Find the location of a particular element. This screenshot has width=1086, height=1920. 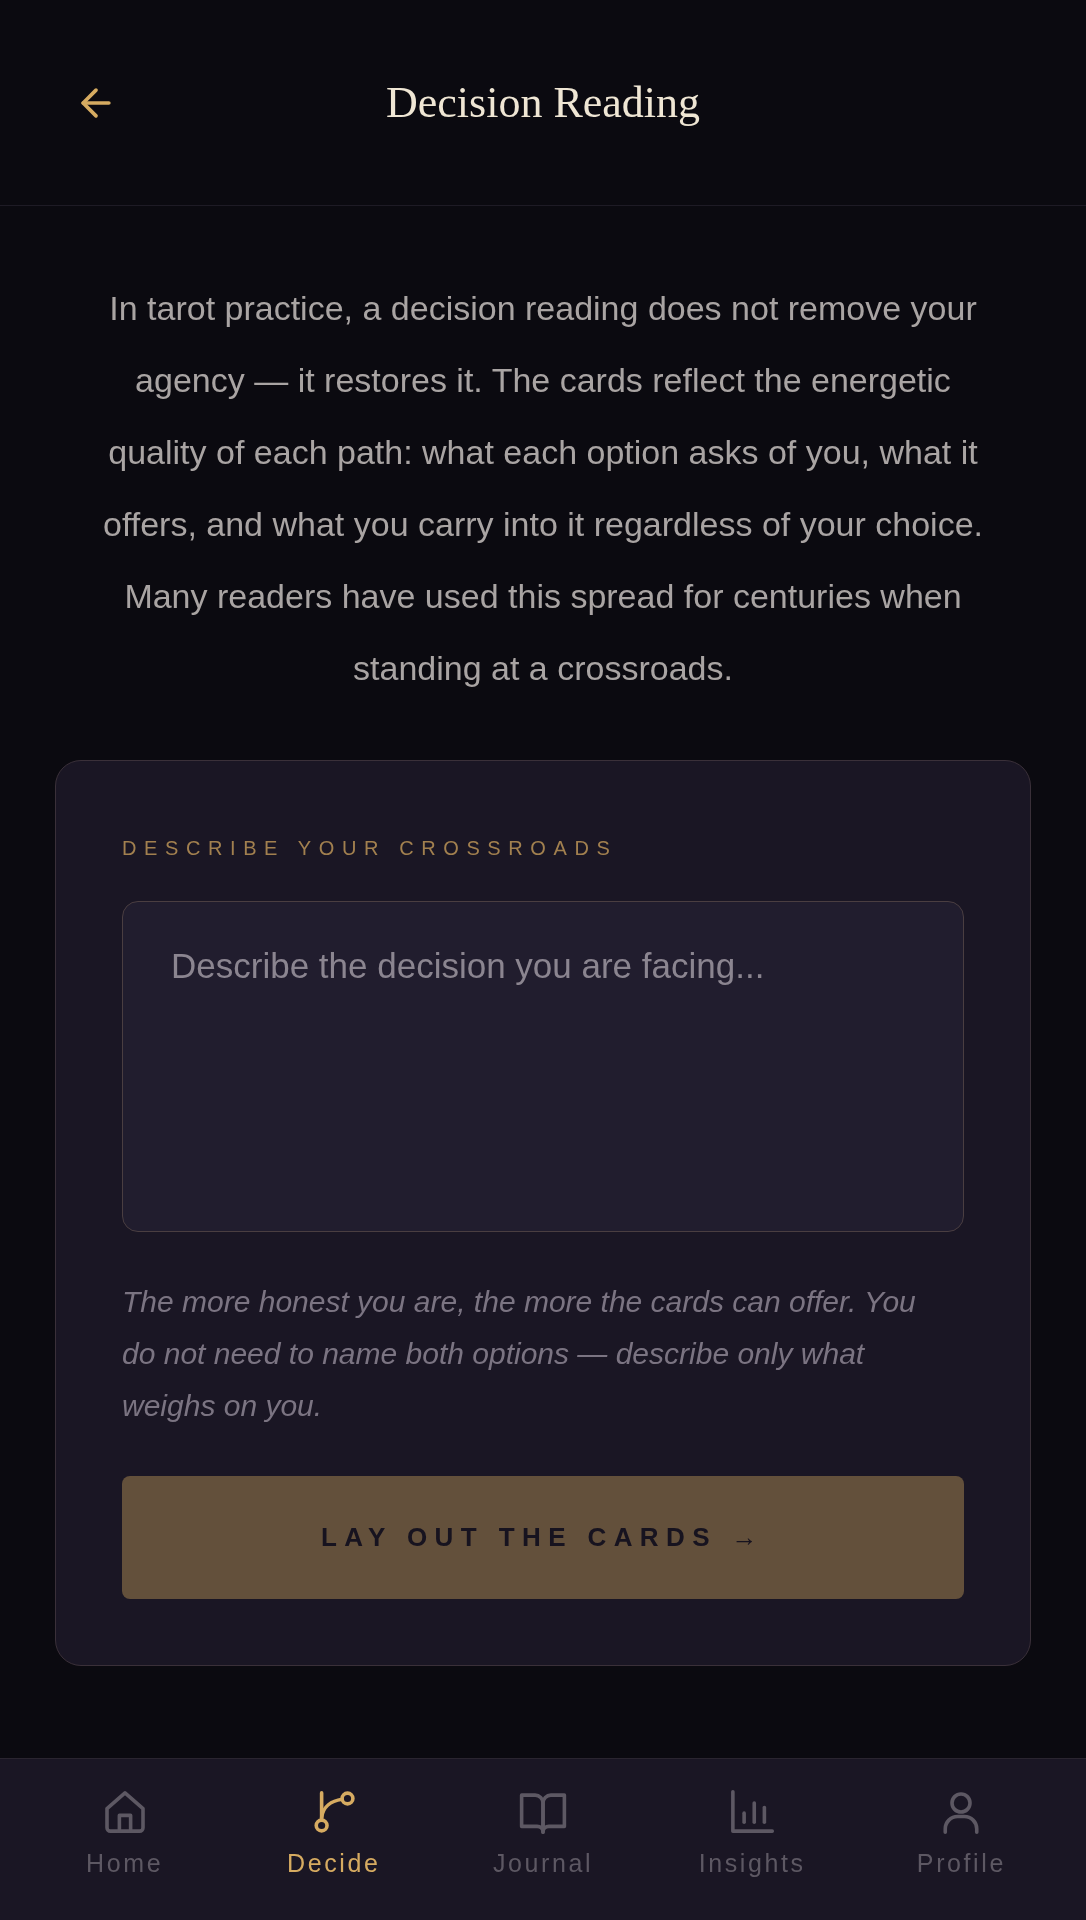

page-title: Decision Reading is located at coordinates (542, 102).